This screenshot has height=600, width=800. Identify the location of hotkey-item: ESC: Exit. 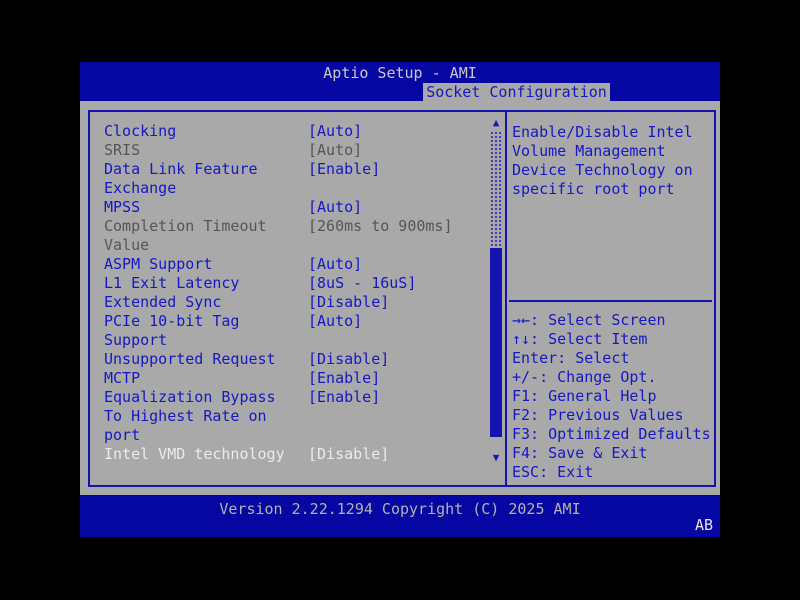
(553, 472).